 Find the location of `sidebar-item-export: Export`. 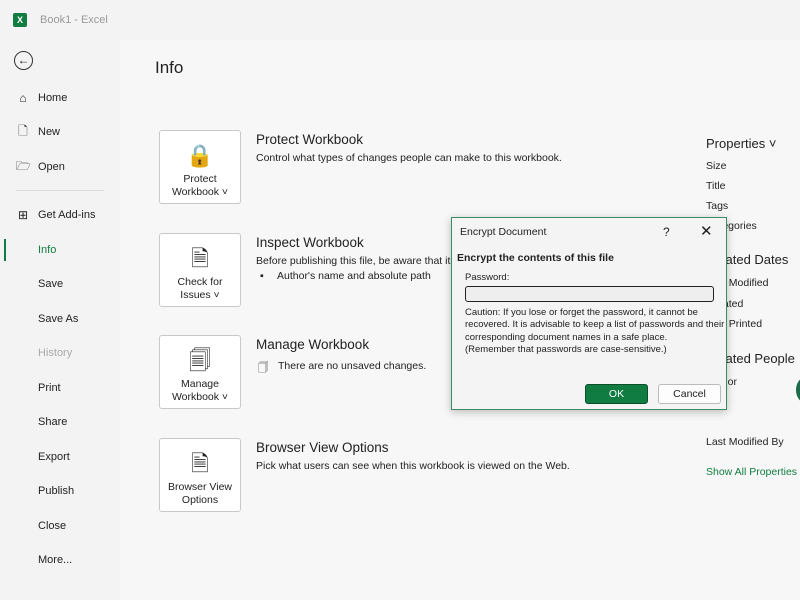

sidebar-item-export: Export is located at coordinates (60, 457).